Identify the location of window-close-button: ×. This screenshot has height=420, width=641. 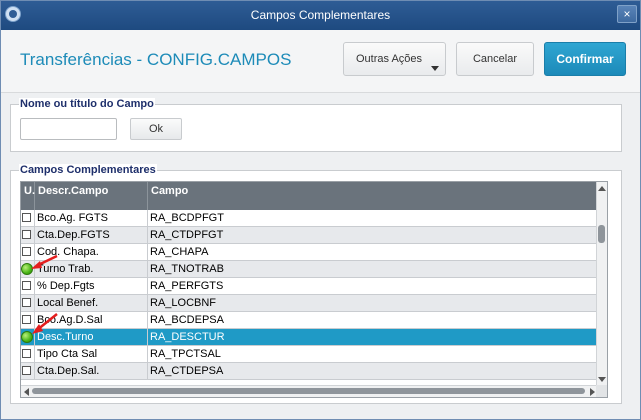
(627, 14).